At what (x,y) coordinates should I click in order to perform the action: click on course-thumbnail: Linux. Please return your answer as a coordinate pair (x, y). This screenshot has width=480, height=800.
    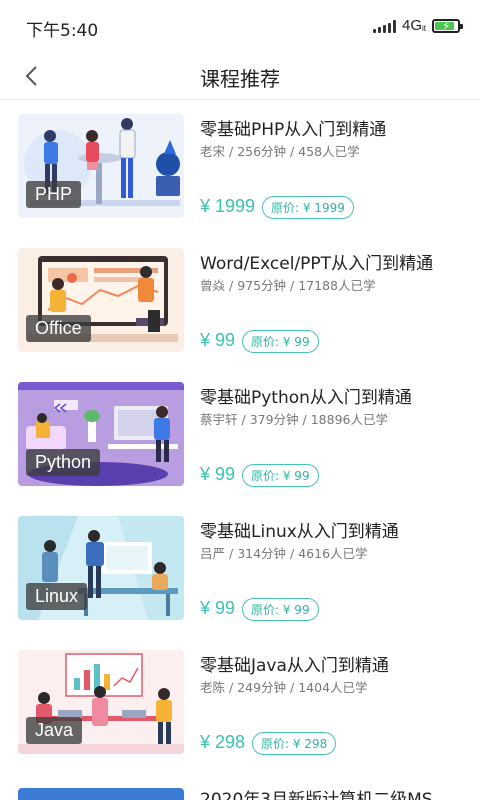
    Looking at the image, I should click on (101, 568).